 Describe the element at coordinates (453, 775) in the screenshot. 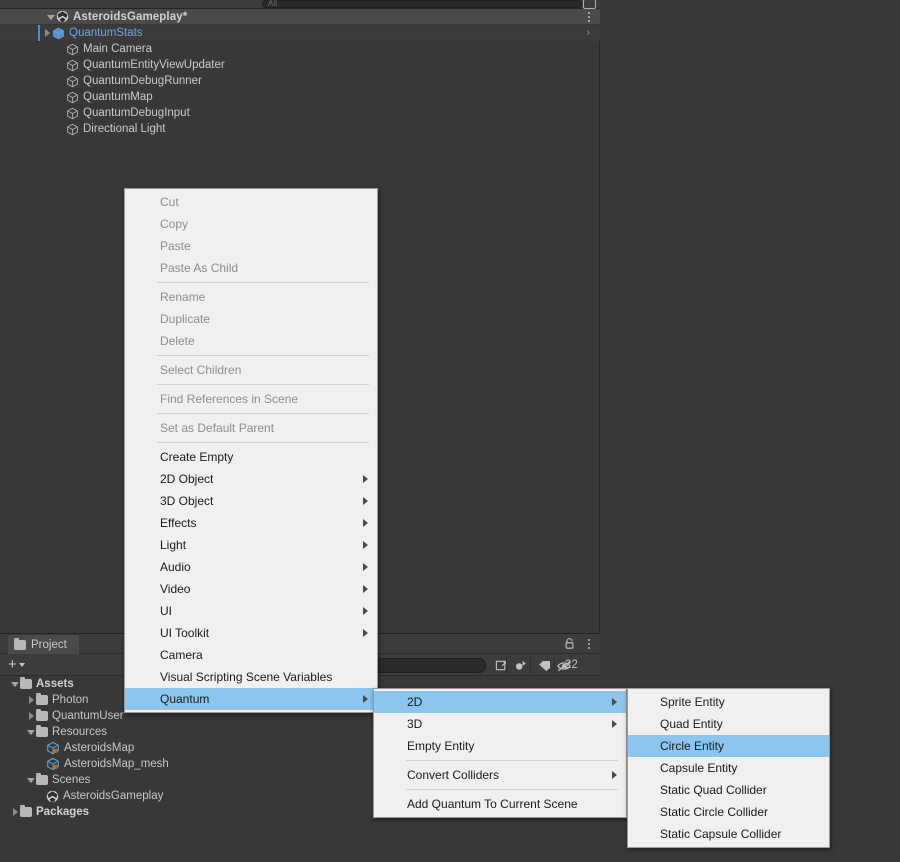

I see `menu-item-label: Convert Colliders` at that location.